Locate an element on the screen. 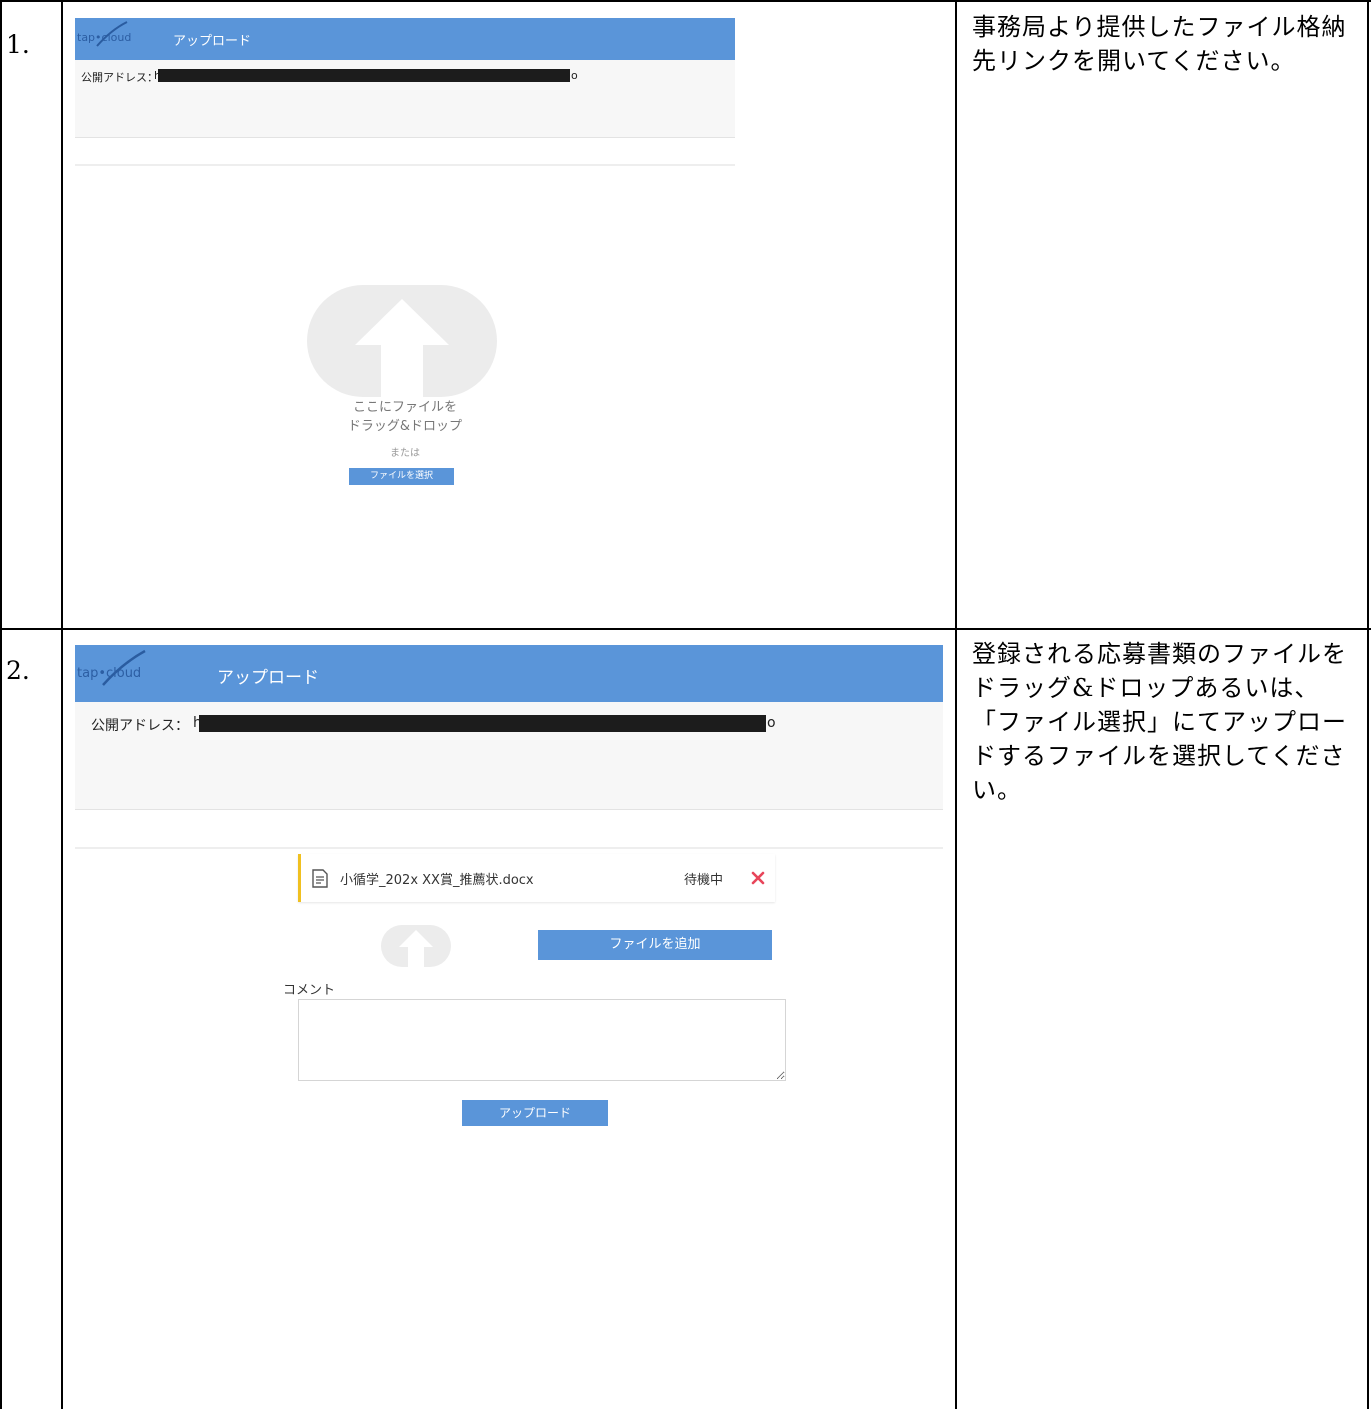 The height and width of the screenshot is (1409, 1371). upload-button: アップロード is located at coordinates (535, 1113).